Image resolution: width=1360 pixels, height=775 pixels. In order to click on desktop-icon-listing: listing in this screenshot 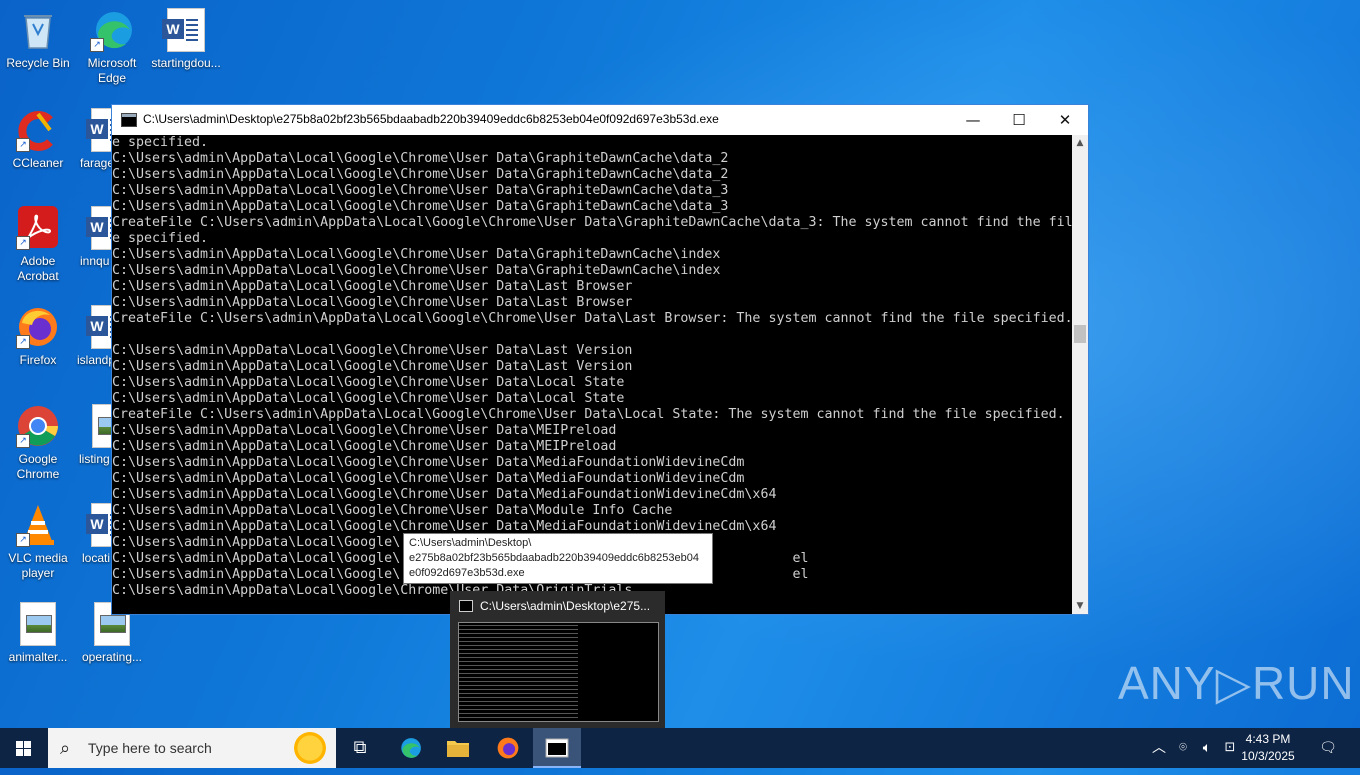, I will do `click(101, 435)`.